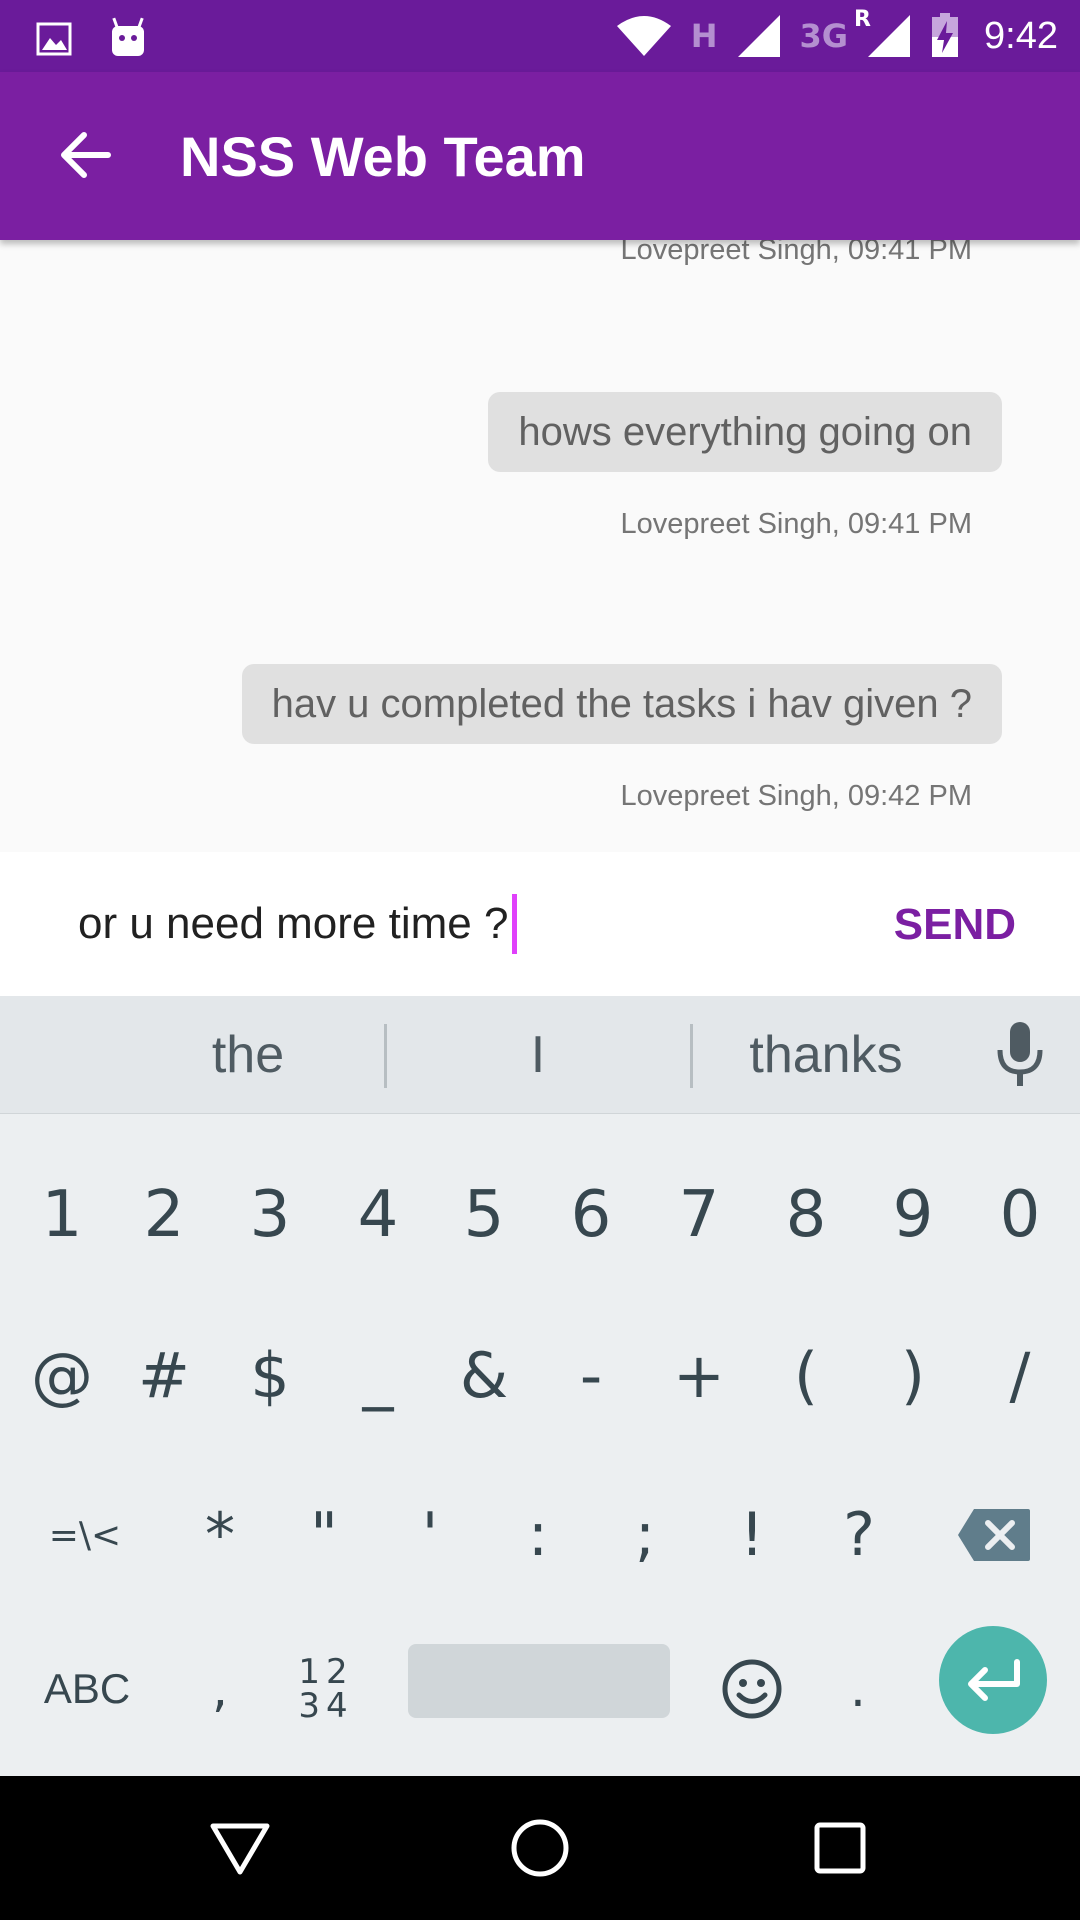  I want to click on recents-square-icon, so click(840, 1848).